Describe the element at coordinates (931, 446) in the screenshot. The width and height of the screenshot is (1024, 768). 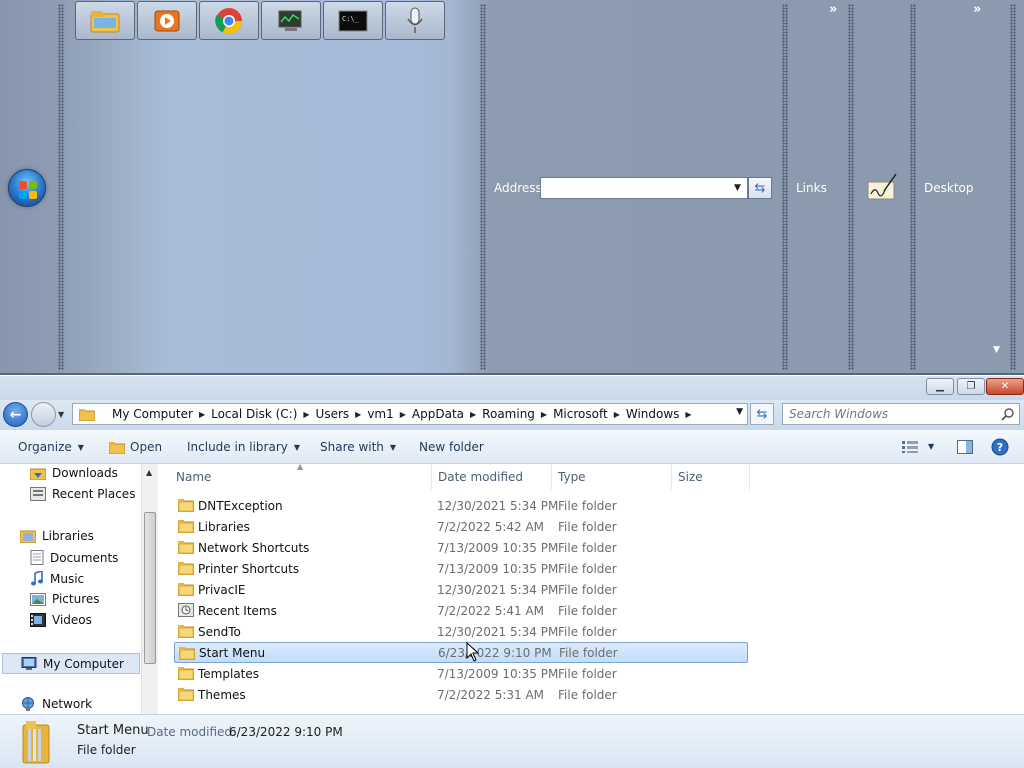
I see `view-options-dropdown: ▼` at that location.